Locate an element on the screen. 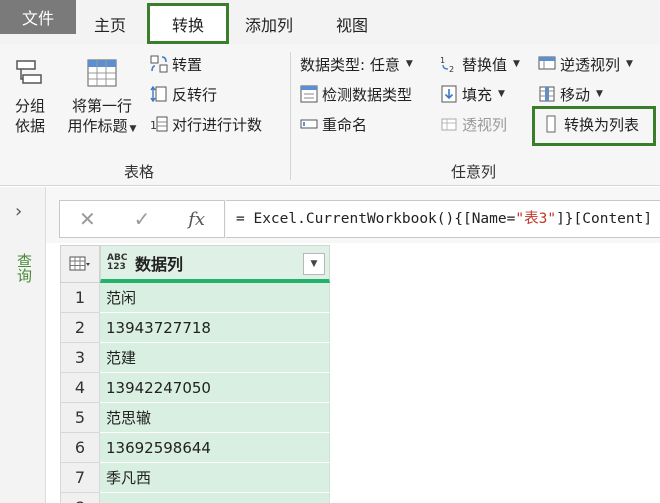  detect-data-type-button: 检测数据类型 is located at coordinates (356, 94).